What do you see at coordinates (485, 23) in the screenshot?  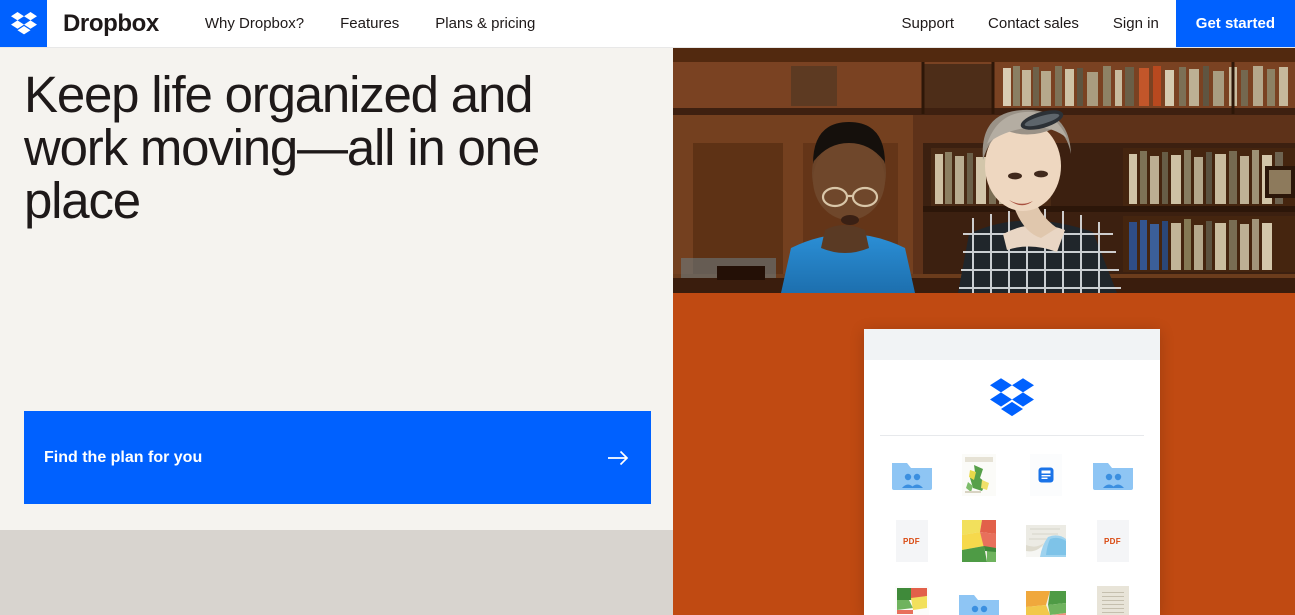 I see `nav-link-plans-pricing: Plans & pricing` at bounding box center [485, 23].